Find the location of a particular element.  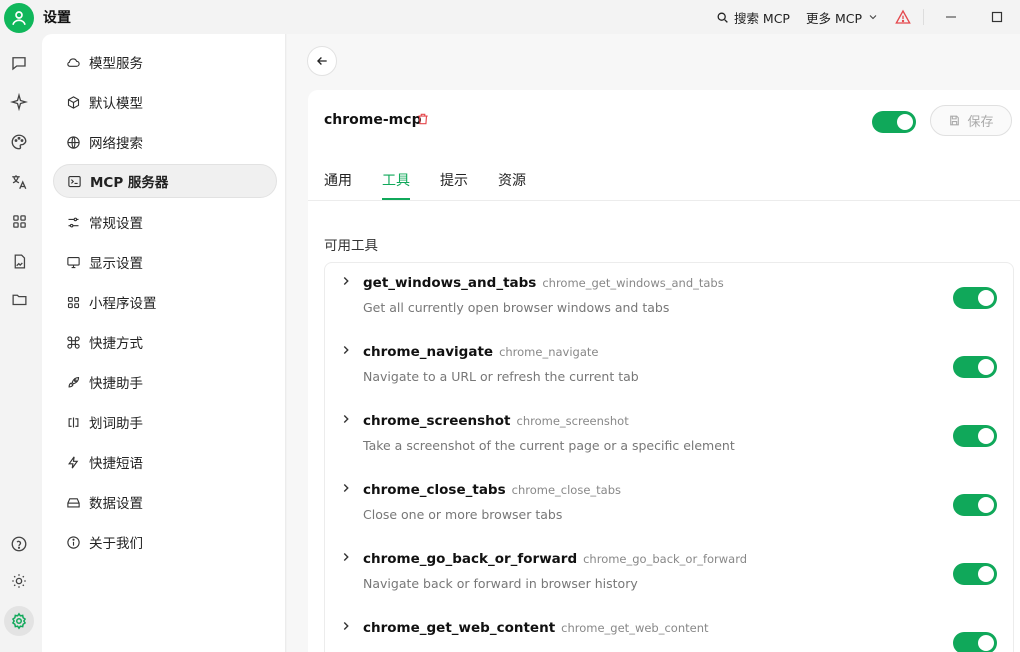

assistant-nav-button is located at coordinates (19, 102).